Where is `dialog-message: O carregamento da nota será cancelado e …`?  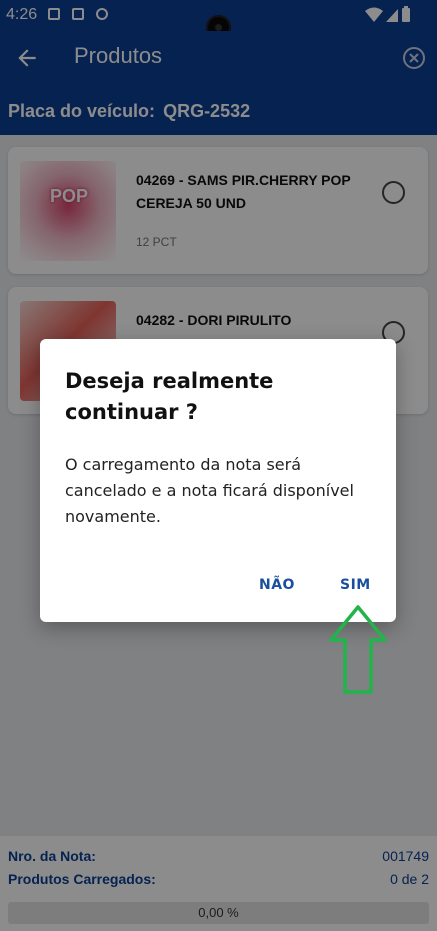 dialog-message: O carregamento da nota será cancelado e … is located at coordinates (209, 490).